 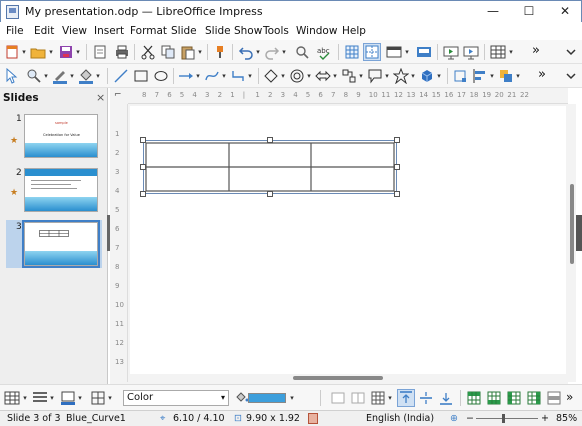 I want to click on rectangle-icon, so click(x=141, y=76).